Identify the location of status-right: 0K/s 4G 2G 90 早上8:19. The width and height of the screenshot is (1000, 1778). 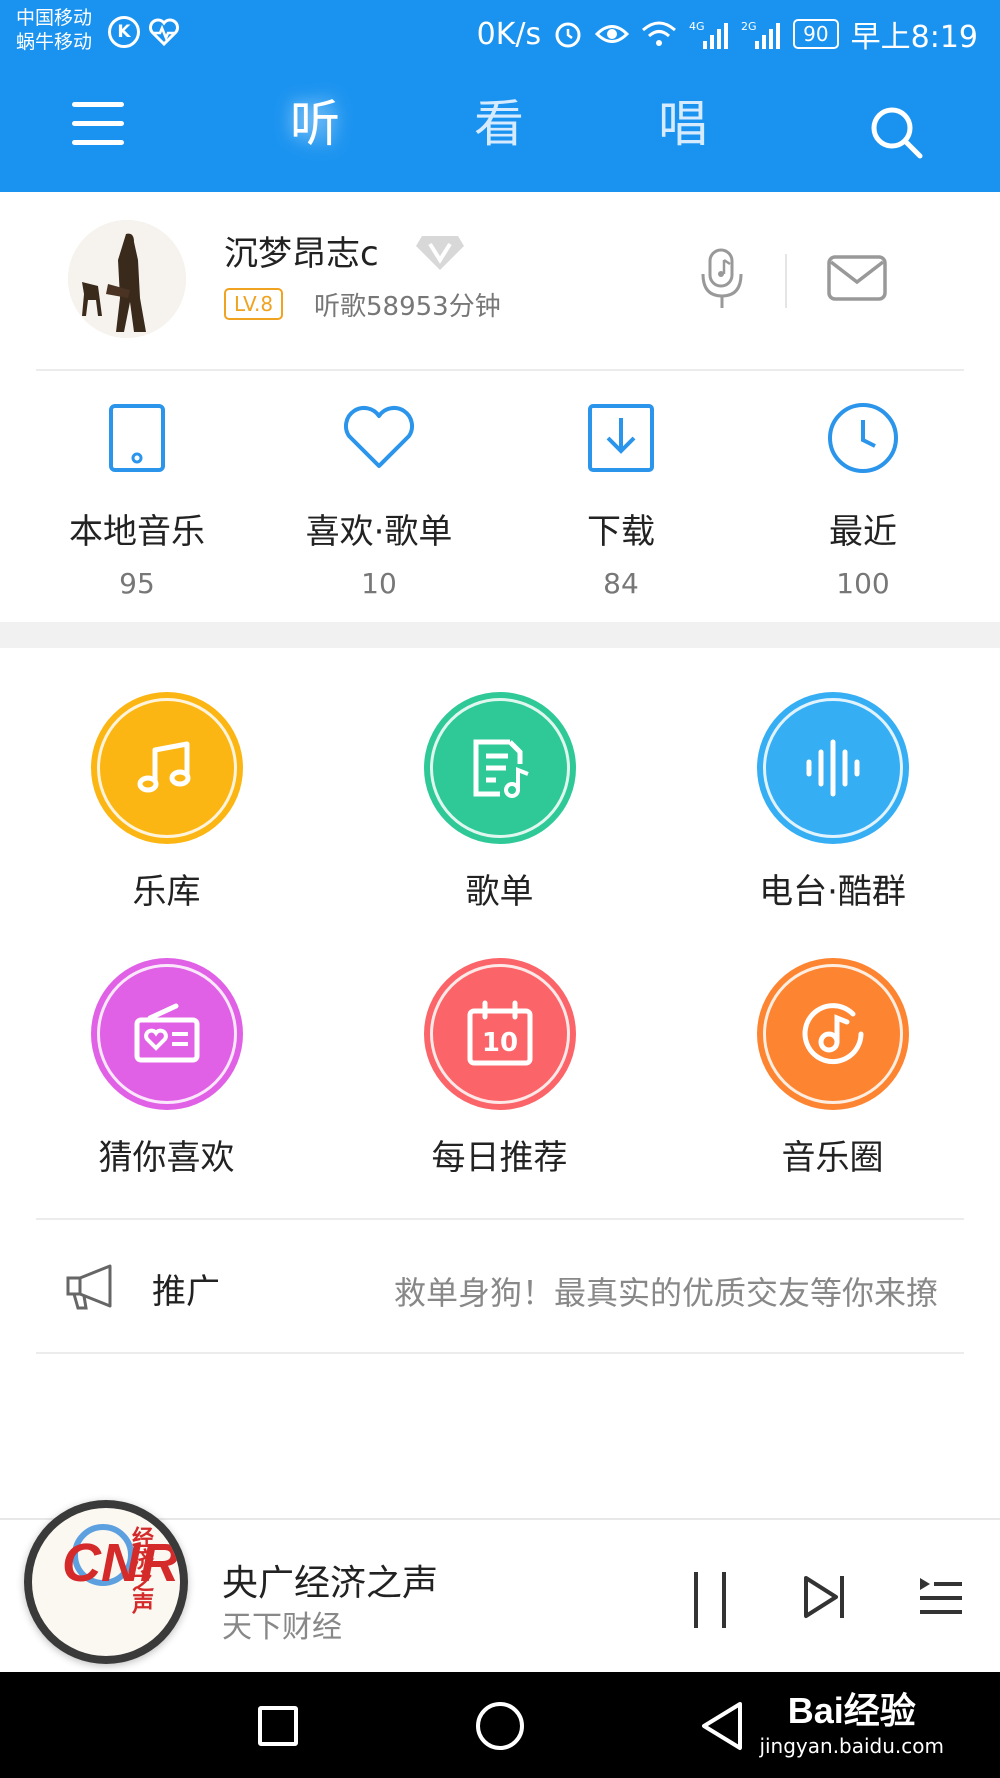
(727, 34).